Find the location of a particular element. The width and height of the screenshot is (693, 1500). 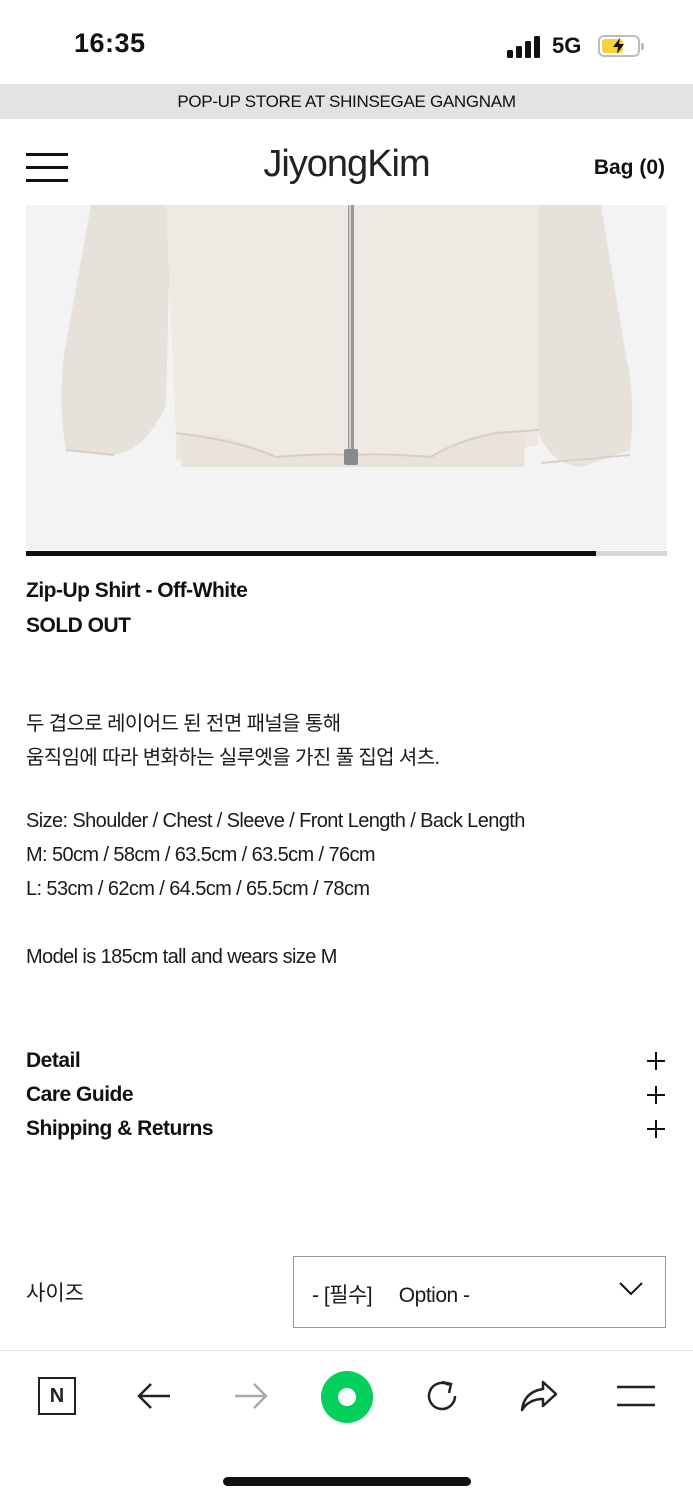

gallery-progress-track is located at coordinates (346, 553).